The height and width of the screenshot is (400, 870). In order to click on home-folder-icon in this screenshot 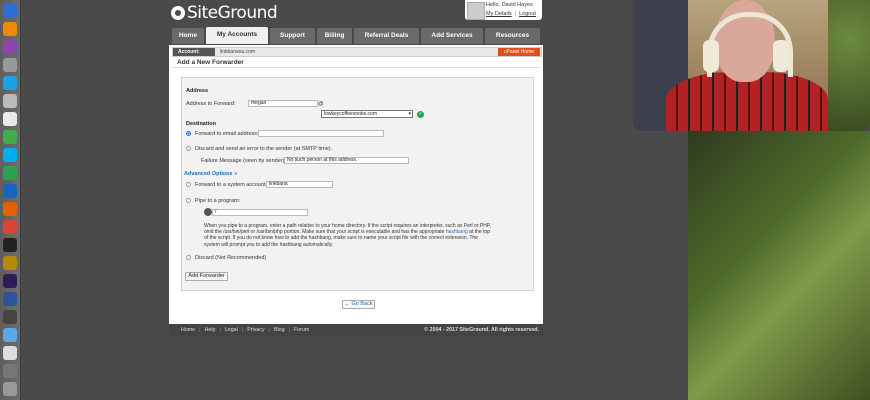, I will do `click(208, 212)`.